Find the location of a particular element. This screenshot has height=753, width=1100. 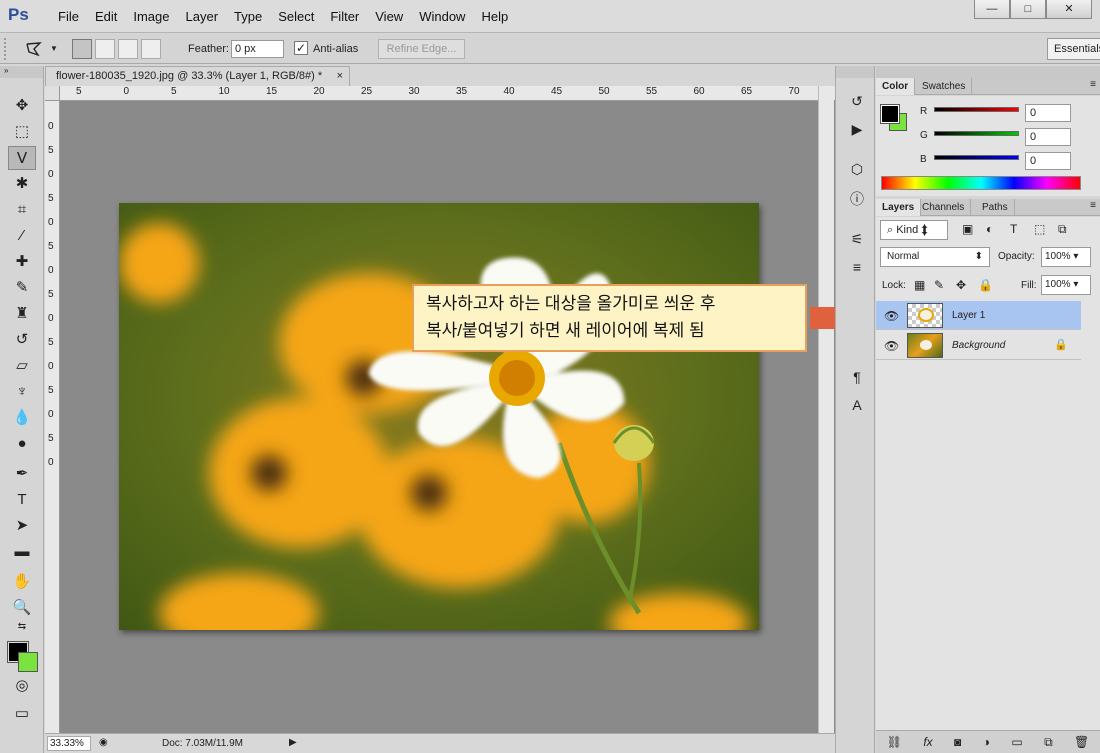

horizontal-ruler: 5 0 5 10 15 20 25 30 35 40 45 50 55 60 65 70 is located at coordinates (447, 93).